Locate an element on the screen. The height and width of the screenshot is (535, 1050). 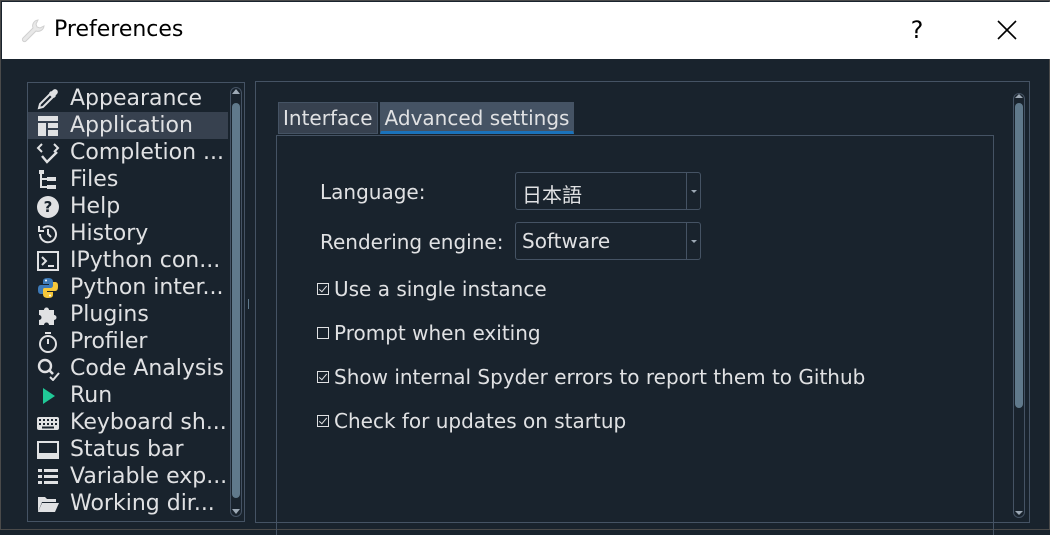
sidebar-item-label: Status bar is located at coordinates (127, 449).